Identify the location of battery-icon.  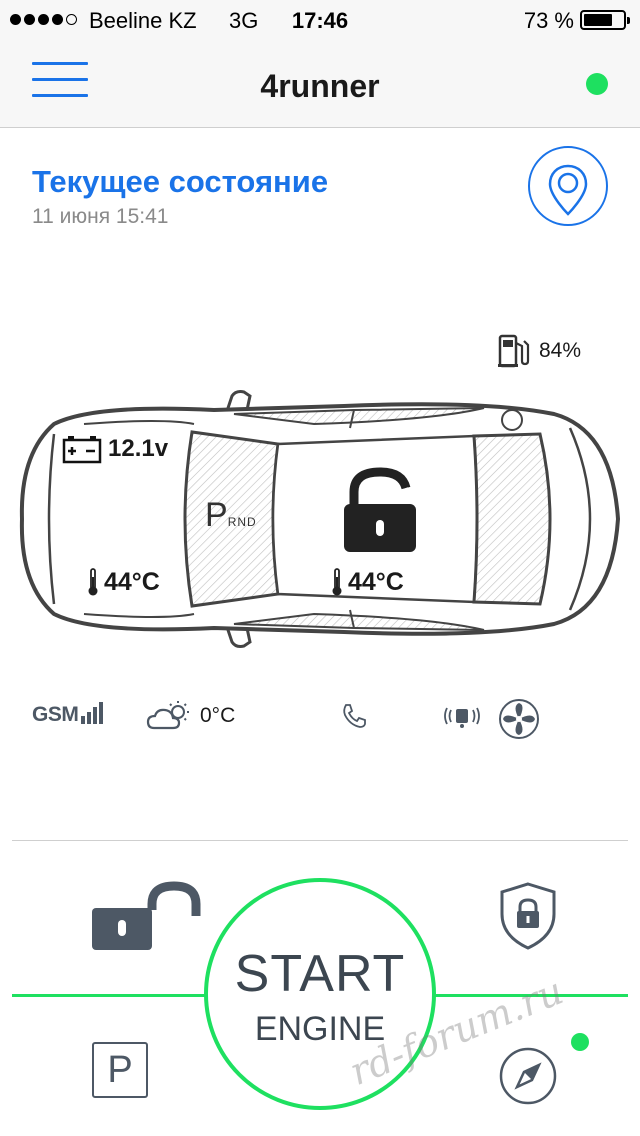
(605, 20).